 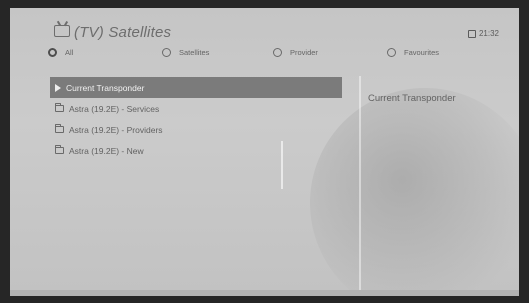 What do you see at coordinates (412, 98) in the screenshot?
I see `info-panel-title: Current Transponder` at bounding box center [412, 98].